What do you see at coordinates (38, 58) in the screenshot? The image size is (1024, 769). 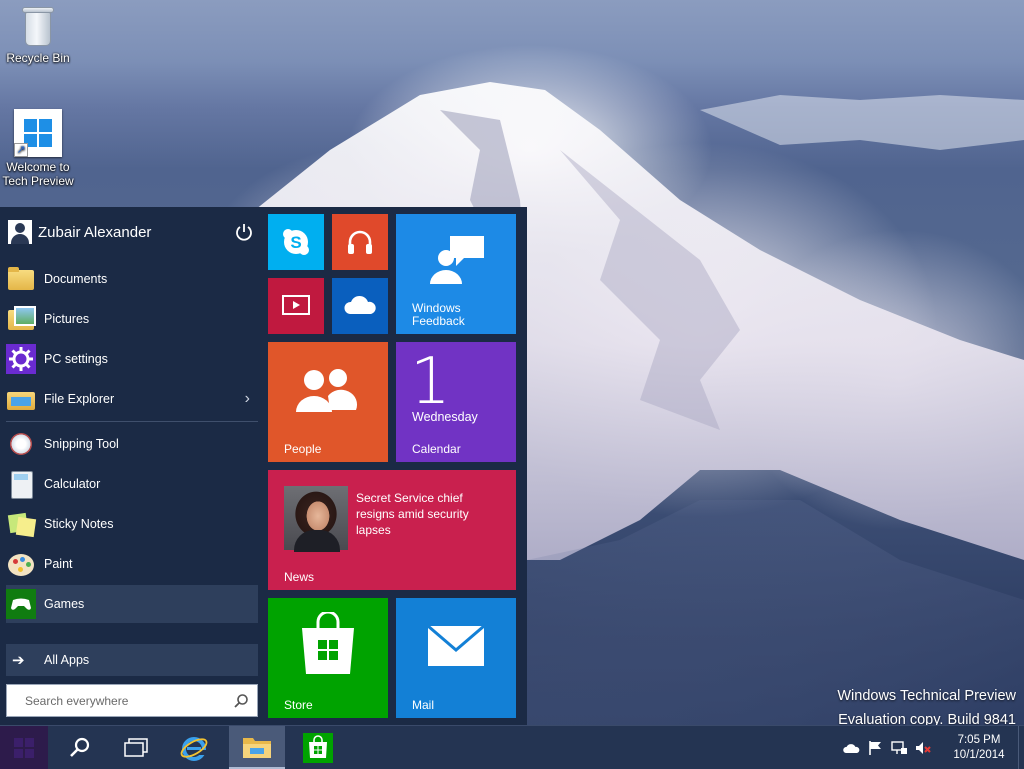 I see `recycle-bin-label: Recycle Bin` at bounding box center [38, 58].